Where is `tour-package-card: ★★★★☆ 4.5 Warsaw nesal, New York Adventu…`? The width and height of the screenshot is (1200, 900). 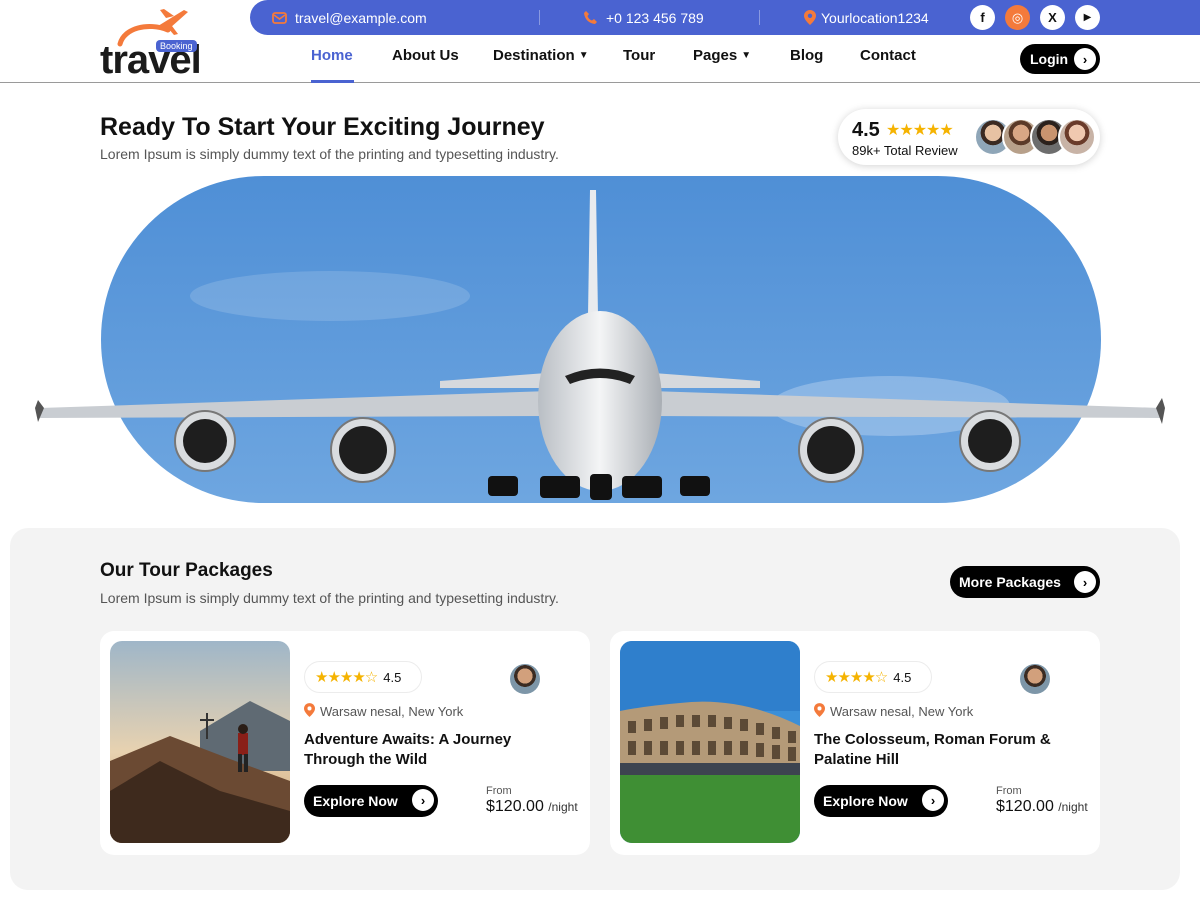 tour-package-card: ★★★★☆ 4.5 Warsaw nesal, New York Adventu… is located at coordinates (345, 743).